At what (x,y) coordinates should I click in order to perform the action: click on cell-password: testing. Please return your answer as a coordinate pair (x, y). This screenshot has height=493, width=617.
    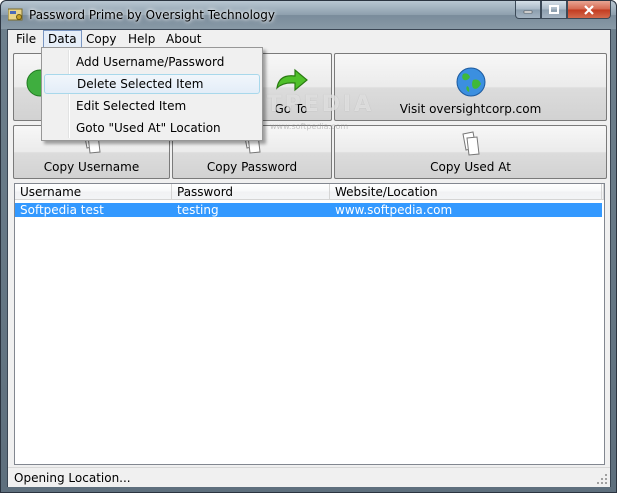
    Looking at the image, I should click on (198, 210).